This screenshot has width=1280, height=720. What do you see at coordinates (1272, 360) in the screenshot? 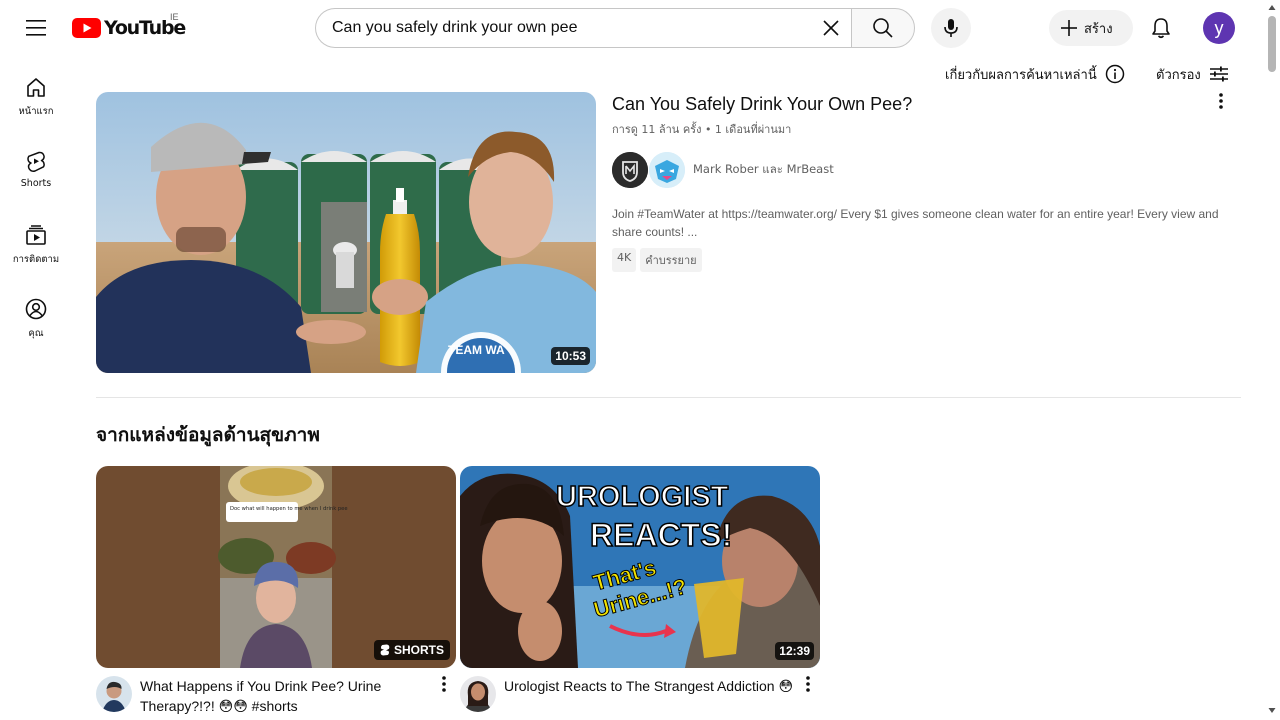
I see `page-scrollbar` at bounding box center [1272, 360].